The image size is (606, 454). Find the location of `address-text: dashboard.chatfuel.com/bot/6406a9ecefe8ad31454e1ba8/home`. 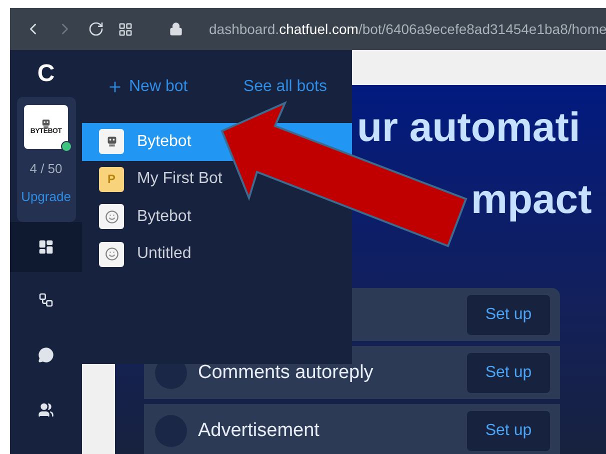

address-text: dashboard.chatfuel.com/bot/6406a9ecefe8ad31454e1ba8/home is located at coordinates (407, 29).